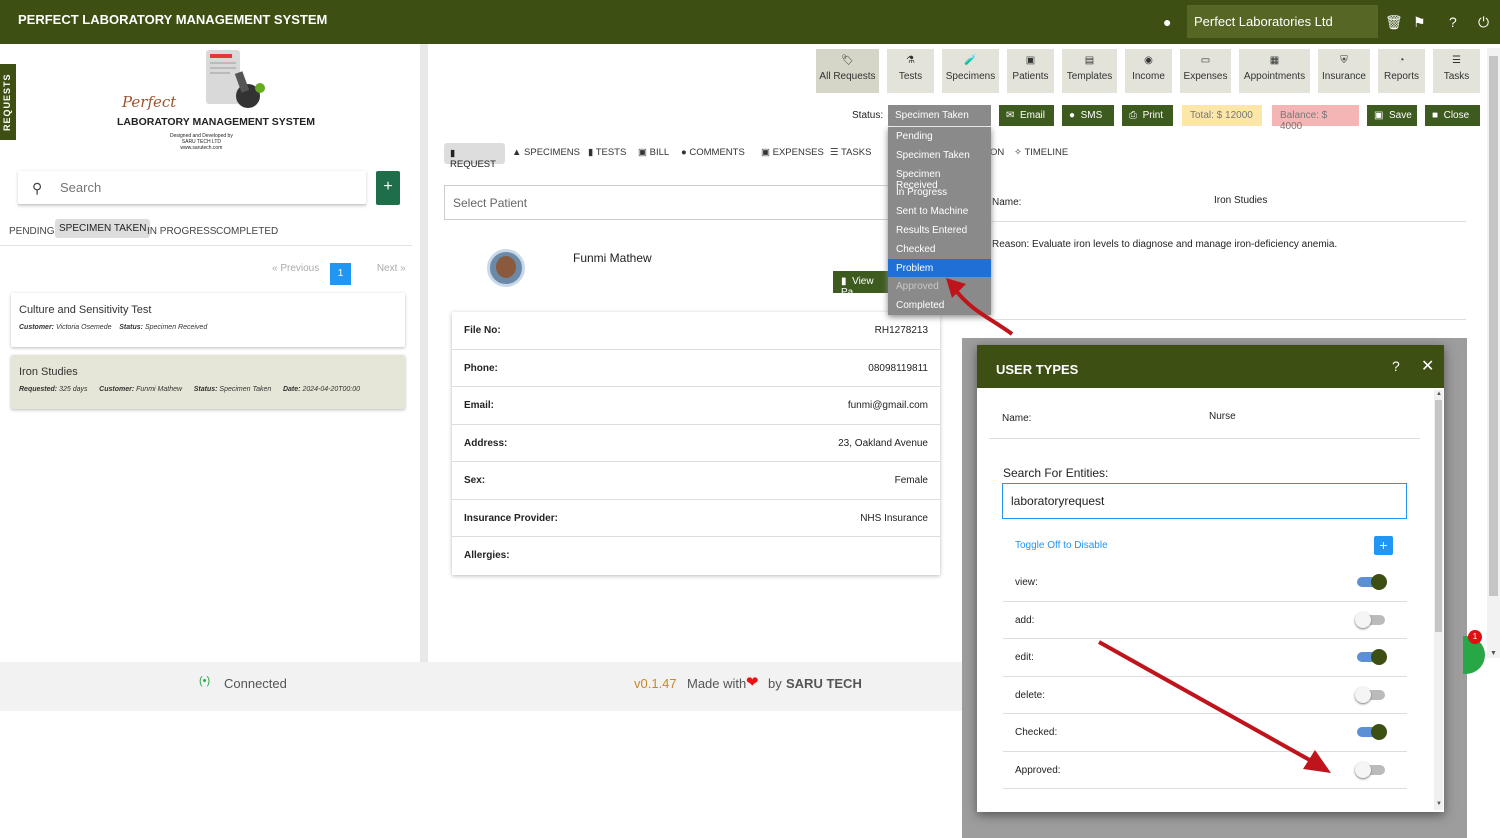  I want to click on user-icon: ●, so click(1167, 22).